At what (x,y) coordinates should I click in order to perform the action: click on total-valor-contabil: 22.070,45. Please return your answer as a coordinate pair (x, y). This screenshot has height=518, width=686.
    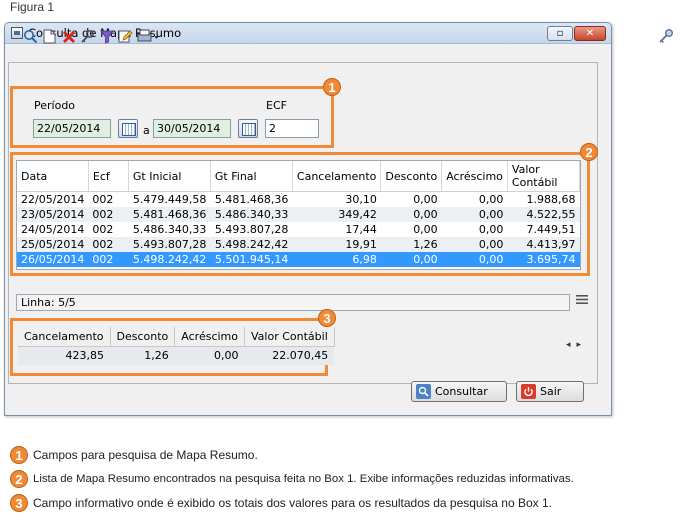
    Looking at the image, I should click on (289, 355).